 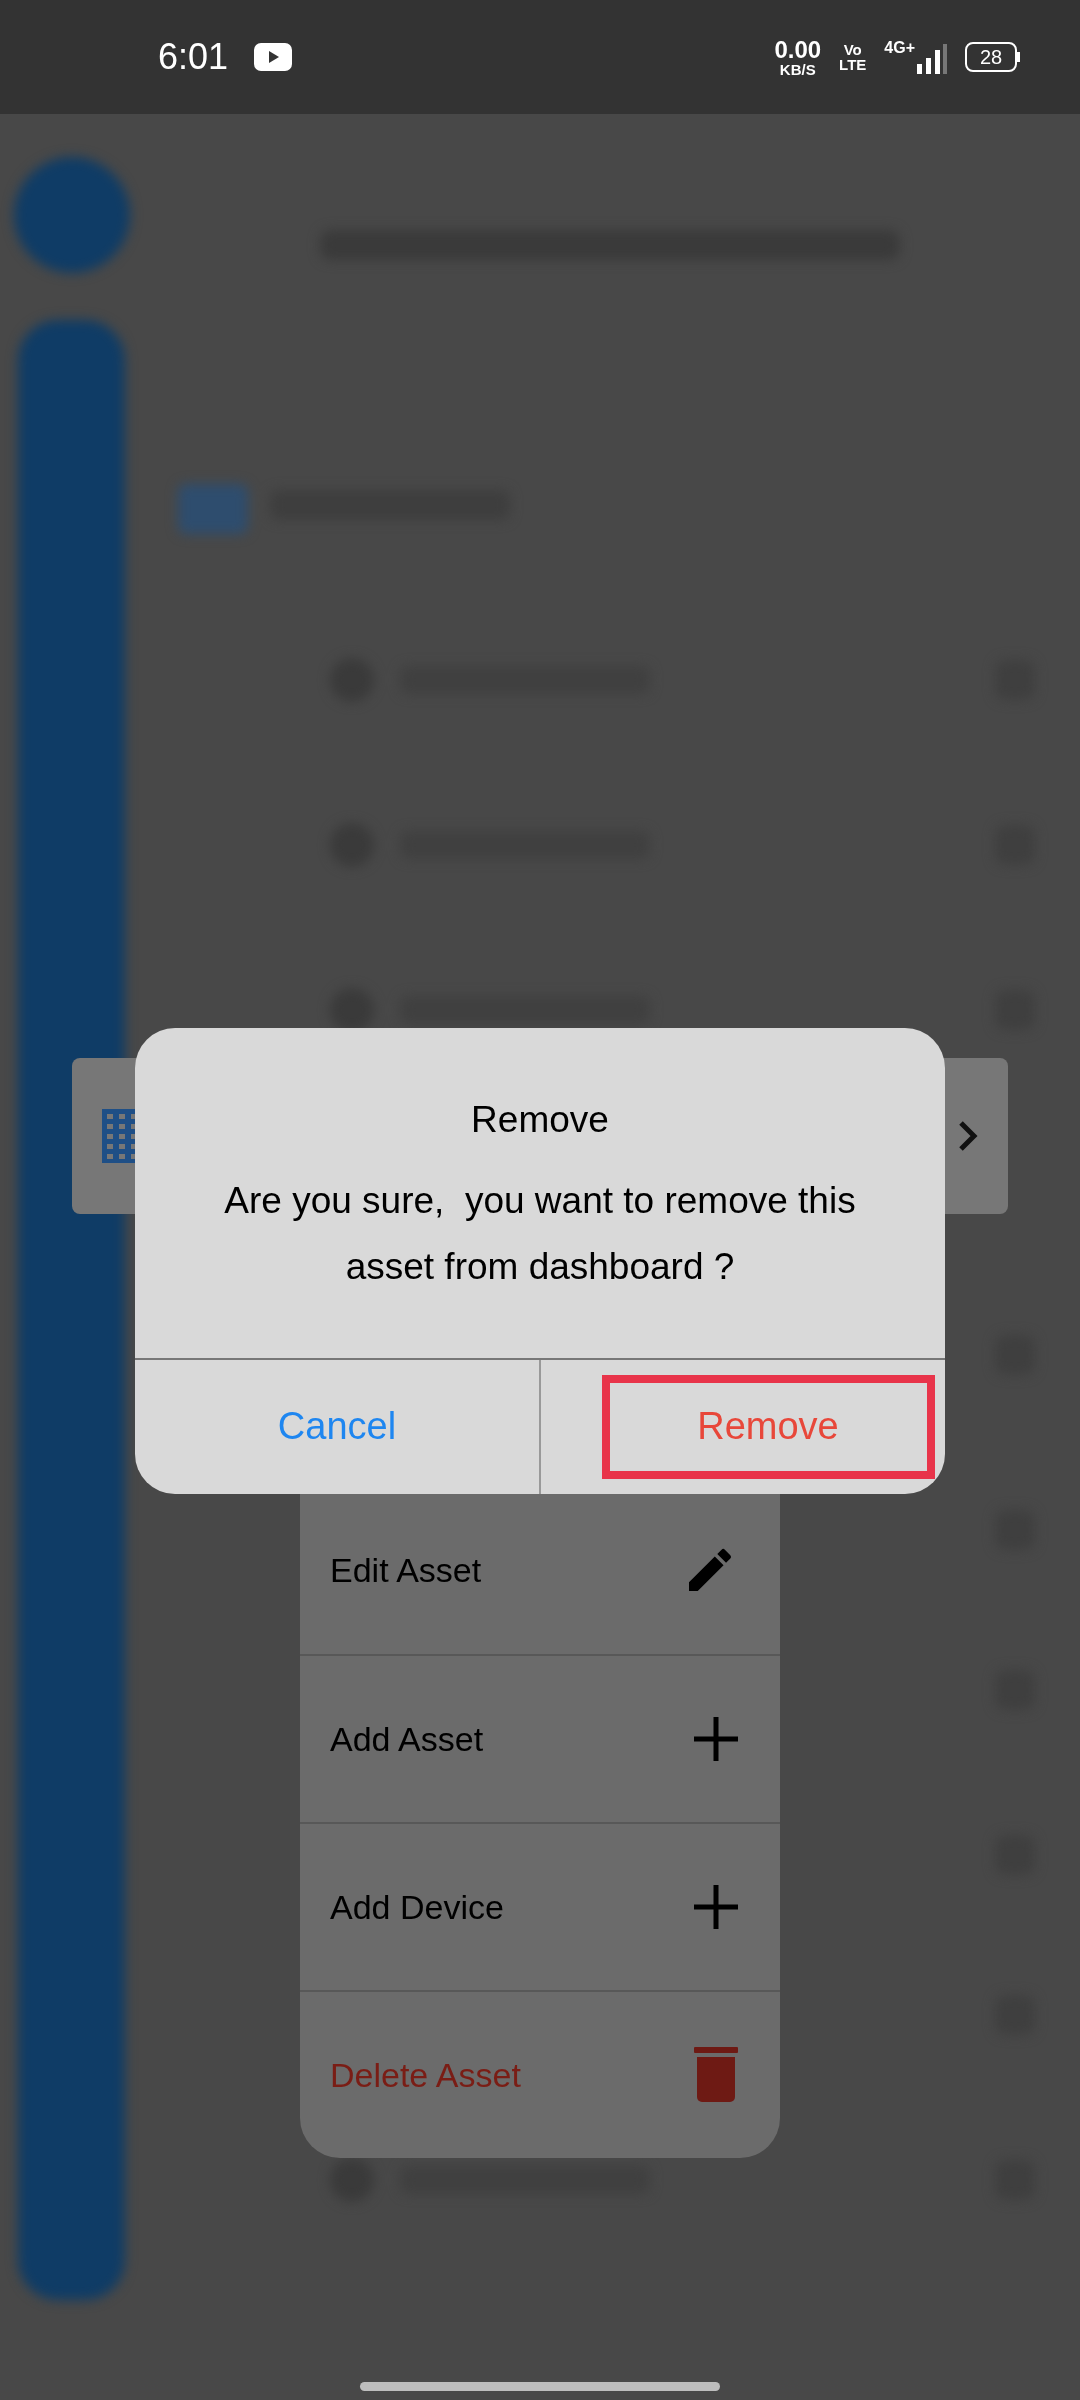 I want to click on battery-indicator: 28, so click(x=992, y=57).